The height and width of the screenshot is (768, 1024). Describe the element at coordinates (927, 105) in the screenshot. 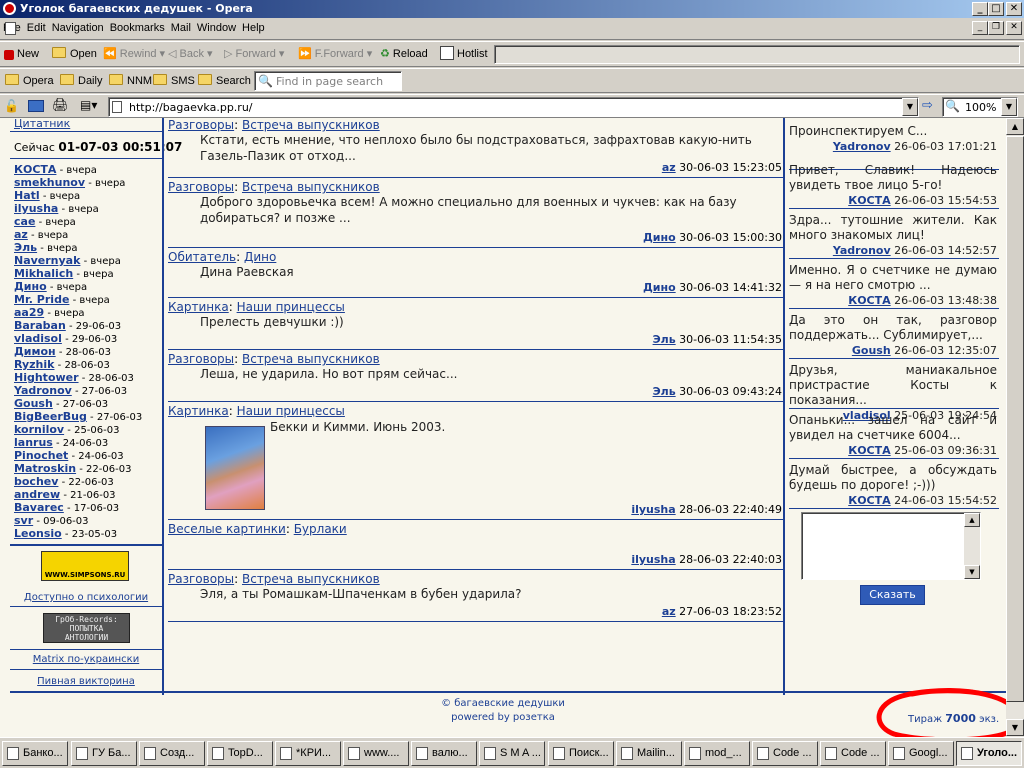

I see `go-icon: ⇨` at that location.